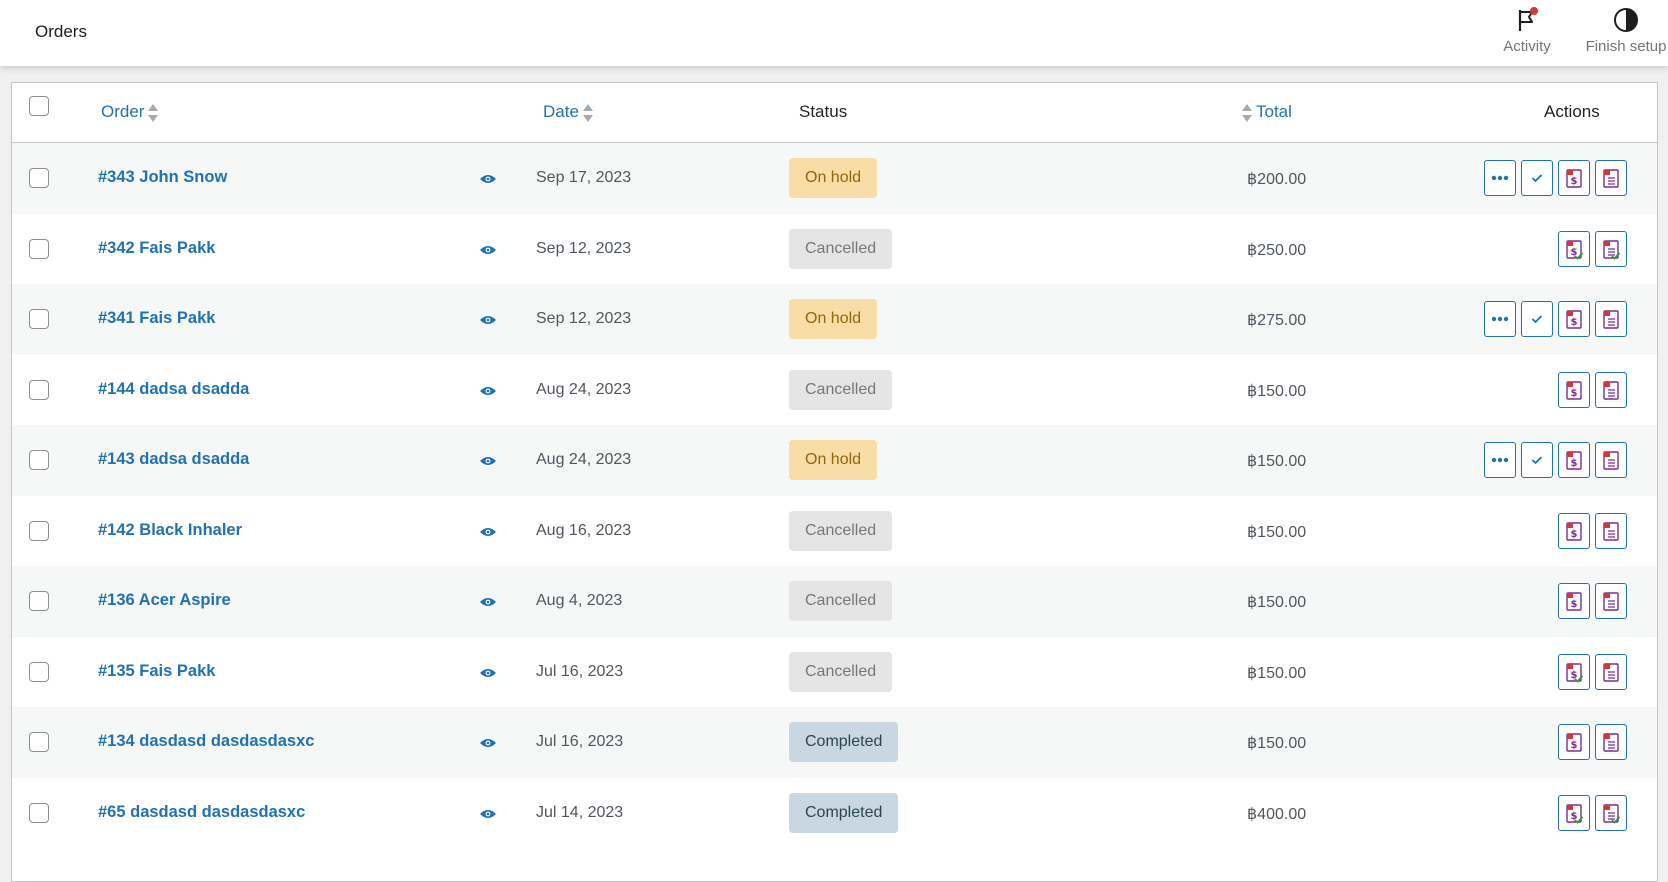 The image size is (1668, 882). I want to click on status-badge: Cancelled, so click(841, 601).